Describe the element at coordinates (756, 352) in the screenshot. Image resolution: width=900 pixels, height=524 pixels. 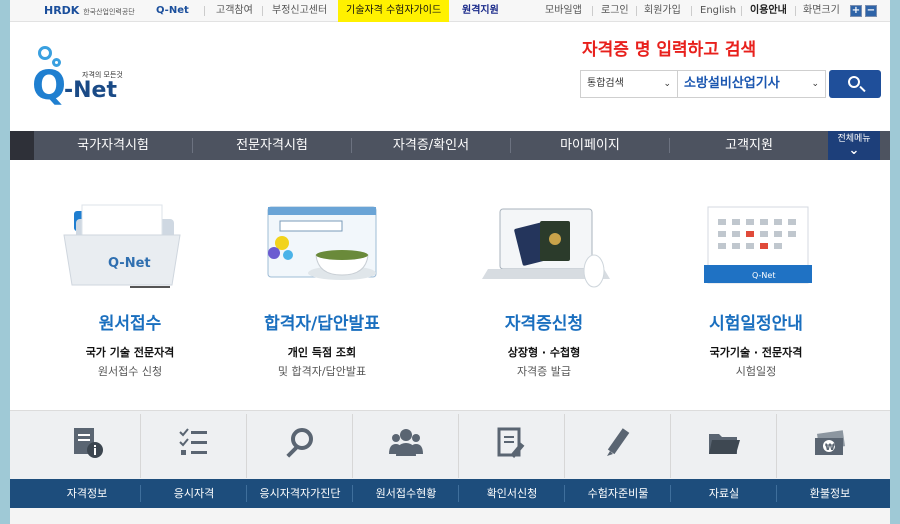
I see `service-sub: 국가기술 · 전문자격` at that location.